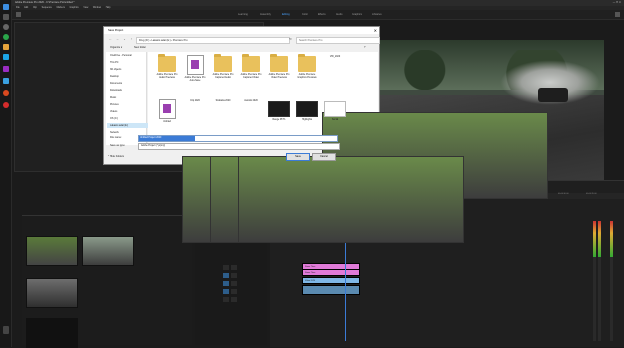 This screenshot has width=624, height=348. I want to click on cancel-button: Cancel, so click(324, 157).